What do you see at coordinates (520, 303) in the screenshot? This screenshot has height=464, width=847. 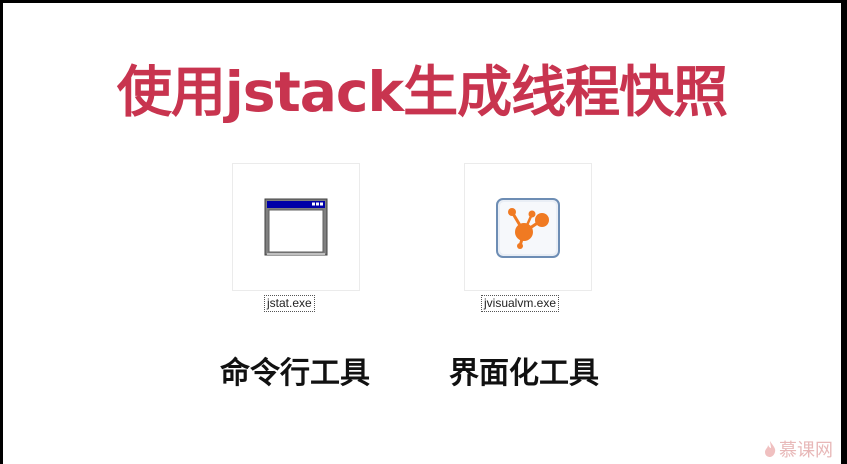 I see `jvisualvm-filename: jvisualvm.exe` at bounding box center [520, 303].